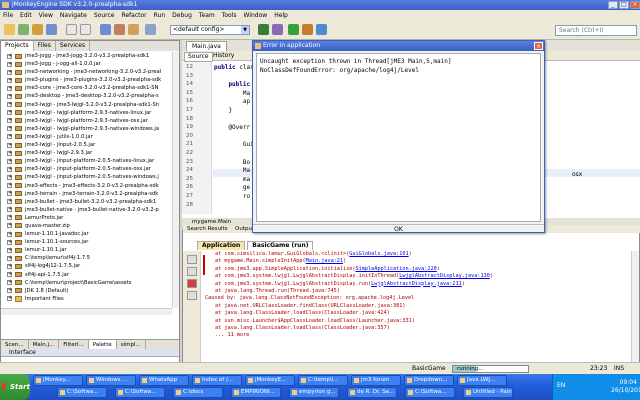 The width and height of the screenshot is (640, 400). Describe the element at coordinates (88, 291) in the screenshot. I see `tree-item: + JDK 1.8 (Default)` at that location.